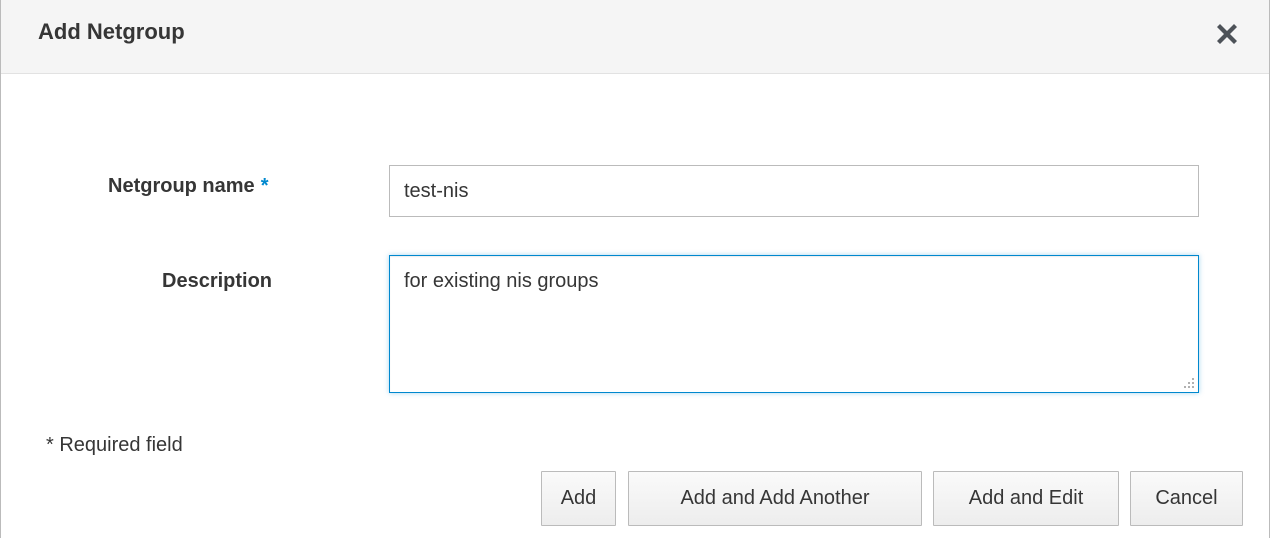 The image size is (1272, 538). Describe the element at coordinates (578, 498) in the screenshot. I see `add-button: Add` at that location.